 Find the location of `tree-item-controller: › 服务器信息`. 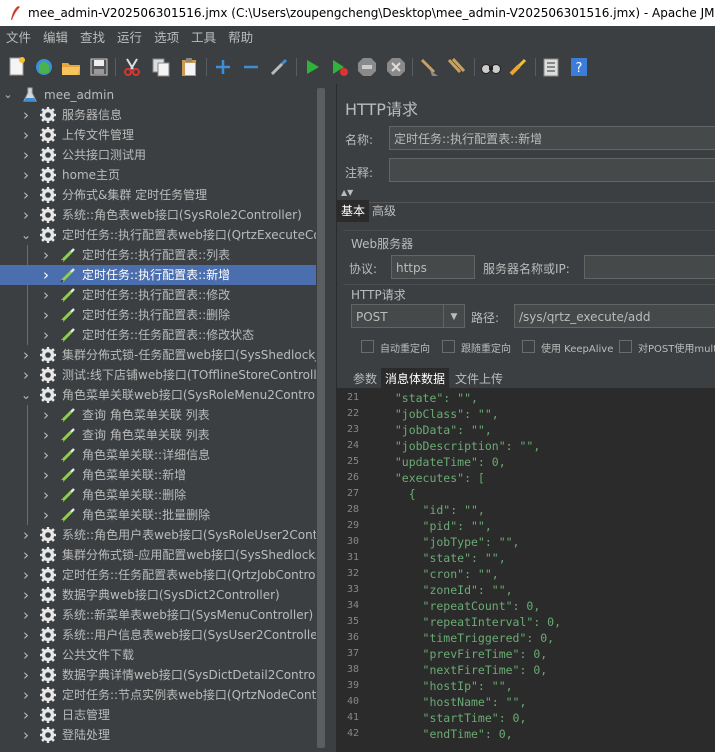

tree-item-controller: › 服务器信息 is located at coordinates (158, 115).